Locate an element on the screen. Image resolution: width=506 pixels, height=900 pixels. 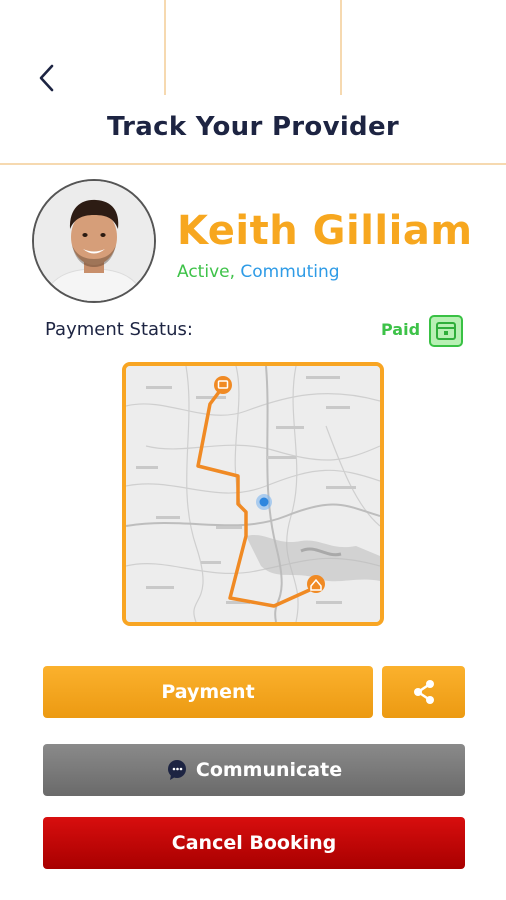
provider-avatar is located at coordinates (94, 241).